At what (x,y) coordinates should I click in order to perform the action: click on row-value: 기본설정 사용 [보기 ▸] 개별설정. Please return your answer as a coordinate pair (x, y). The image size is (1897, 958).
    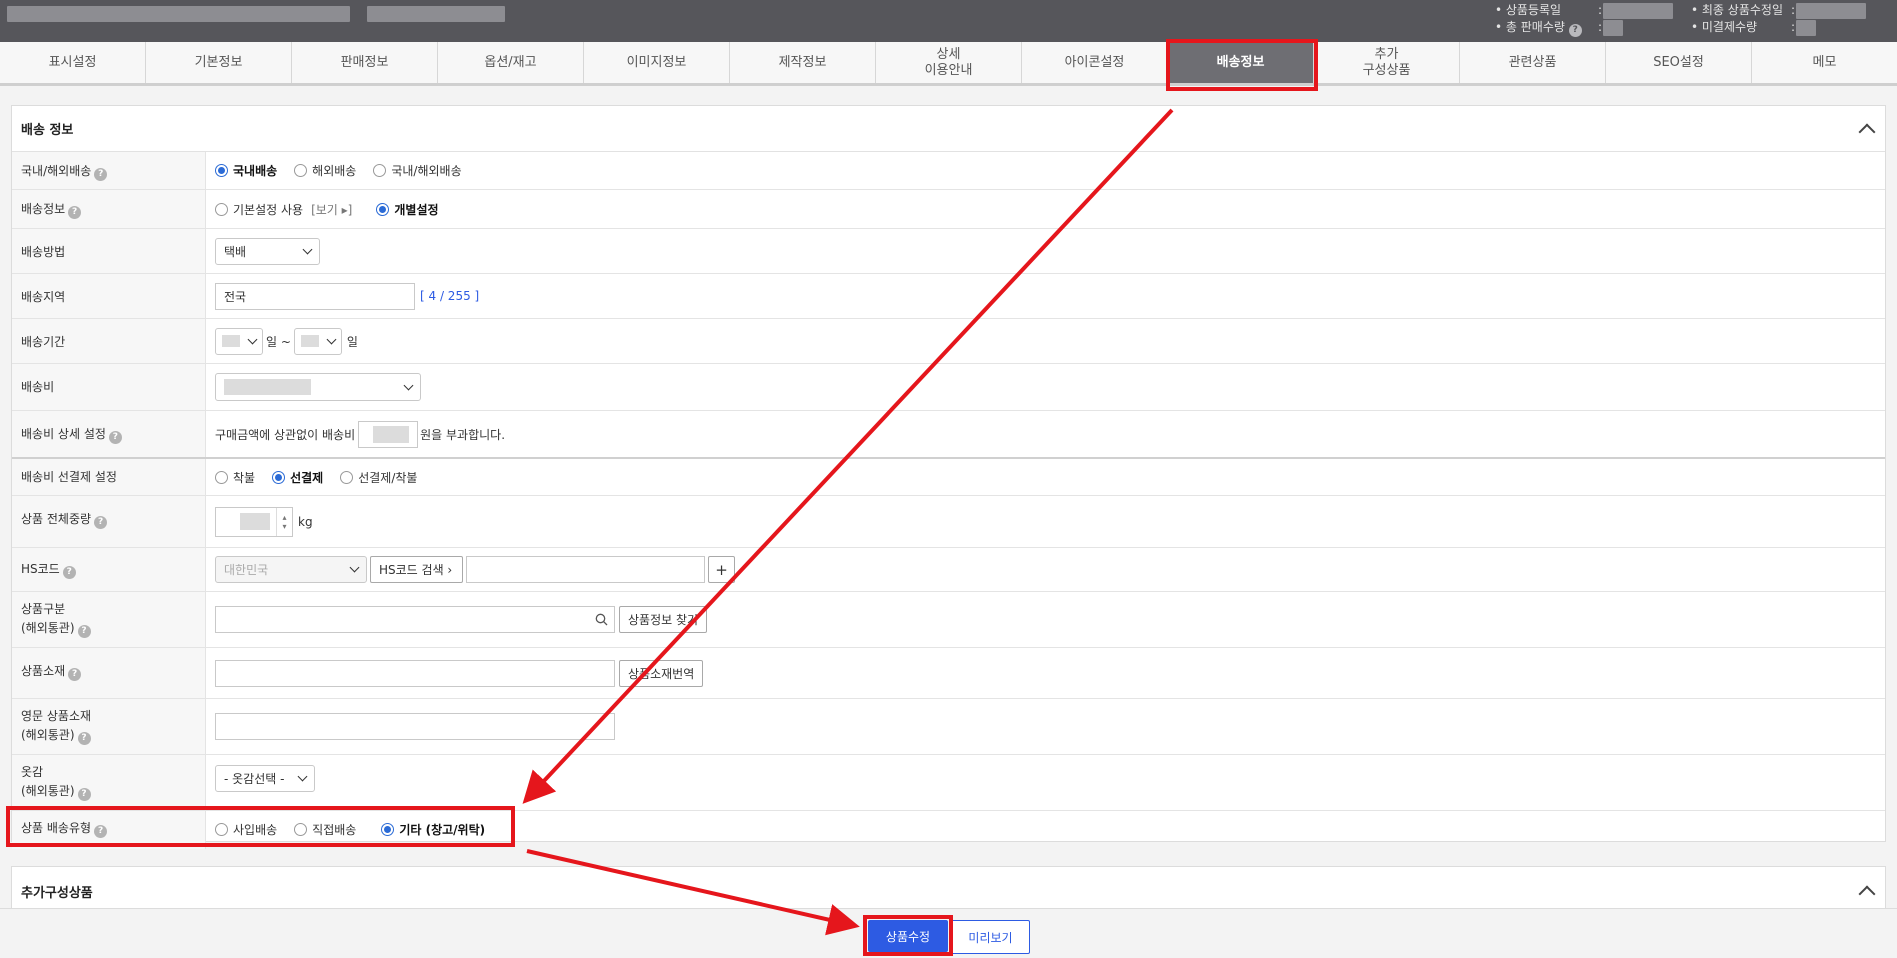
    Looking at the image, I should click on (1045, 209).